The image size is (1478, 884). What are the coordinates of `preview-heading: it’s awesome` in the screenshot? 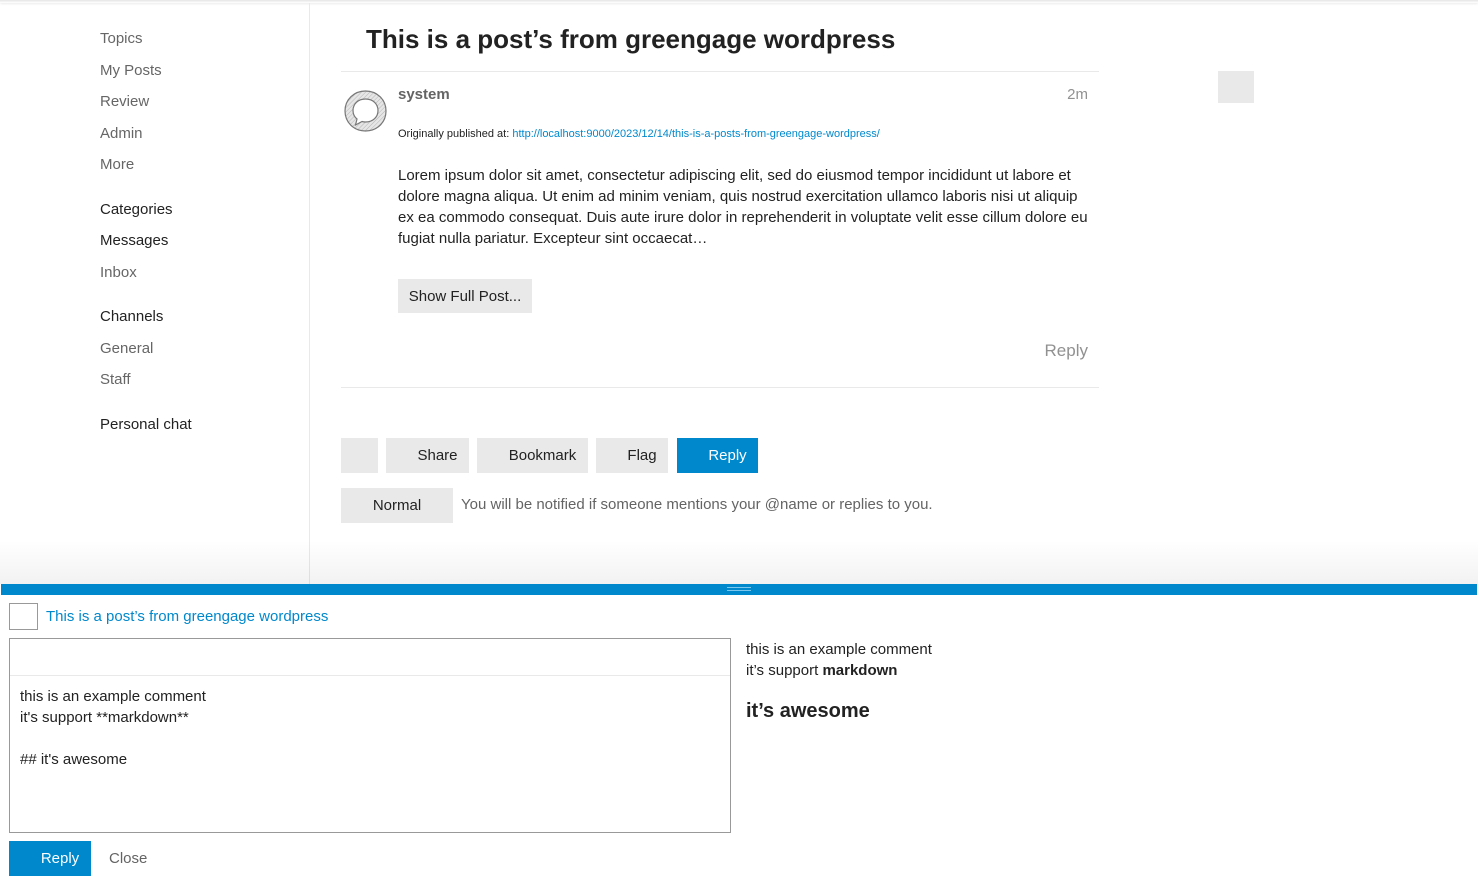 It's located at (808, 711).